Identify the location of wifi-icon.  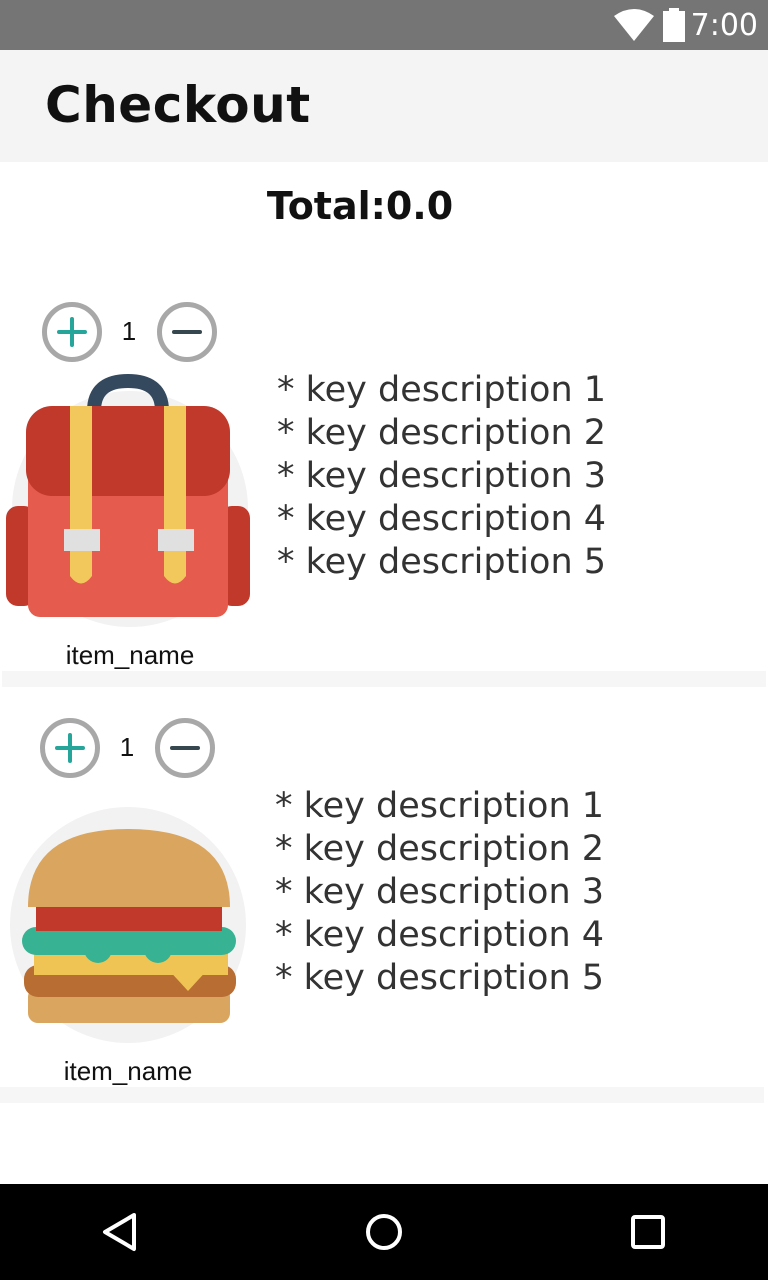
(634, 27).